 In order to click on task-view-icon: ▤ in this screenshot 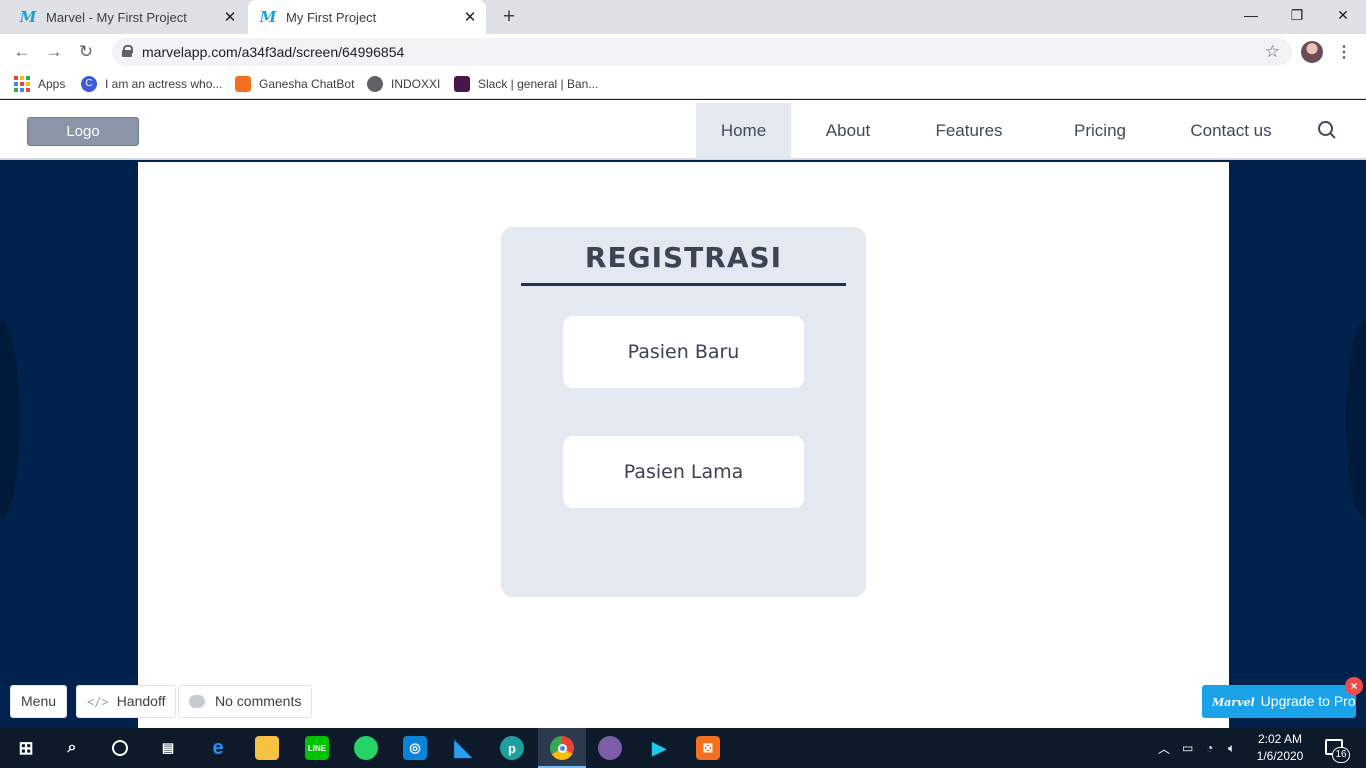, I will do `click(168, 748)`.